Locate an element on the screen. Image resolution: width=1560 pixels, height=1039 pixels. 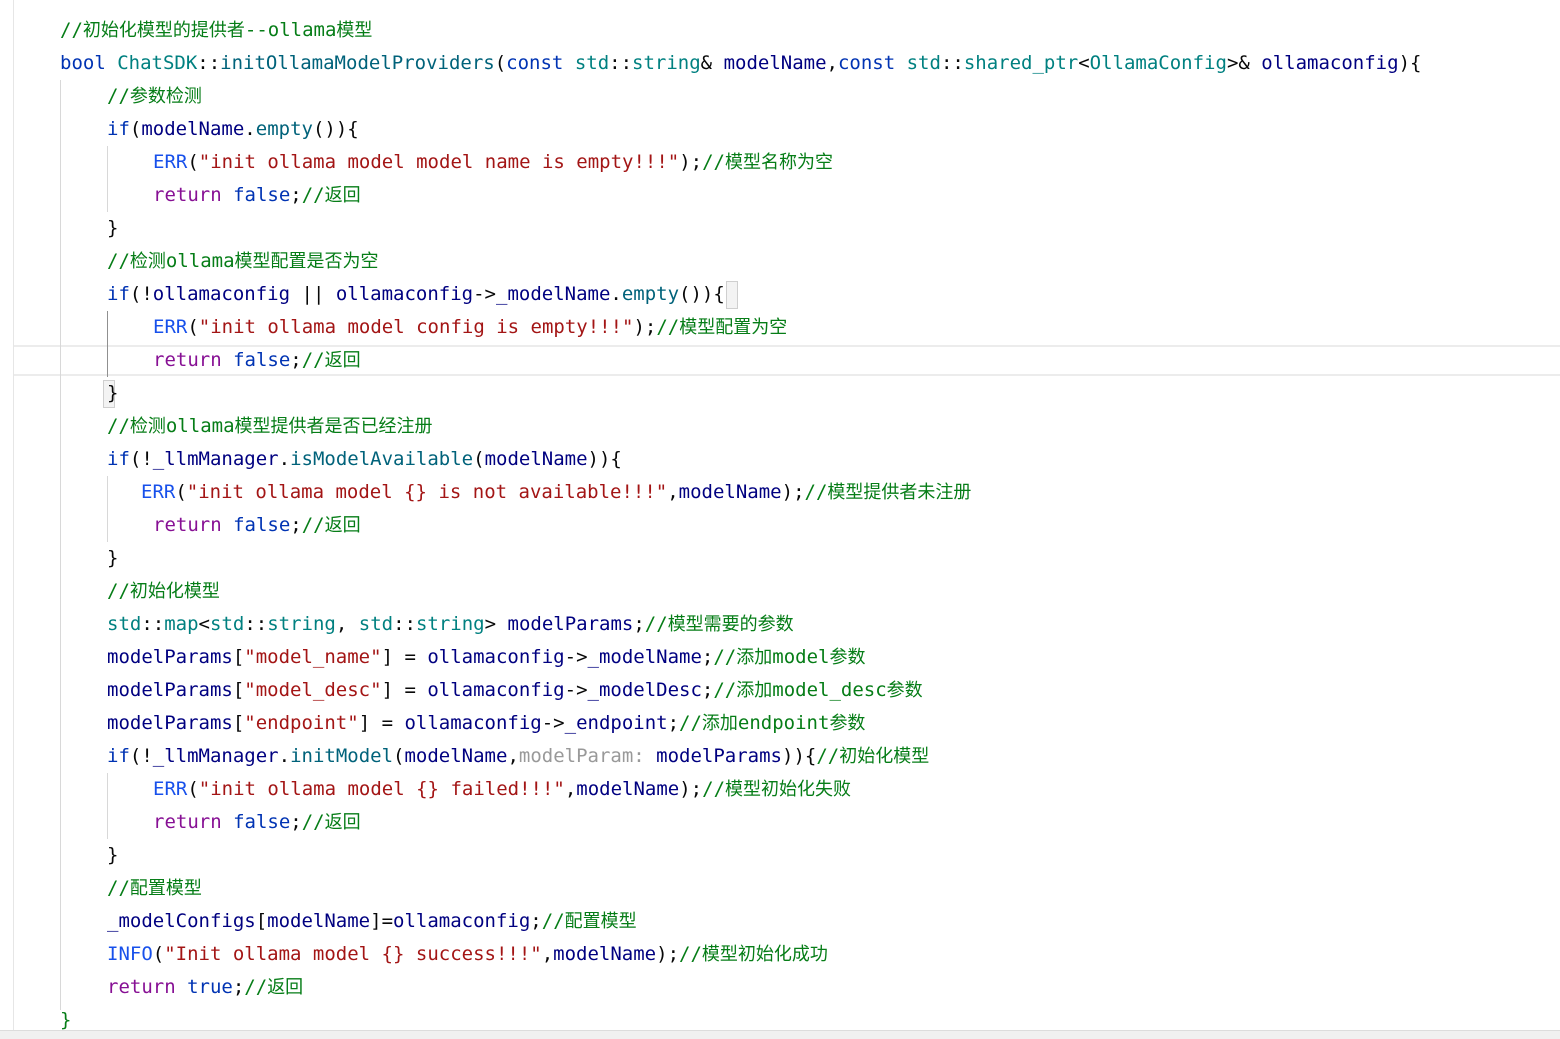
code-line: //配置模型 is located at coordinates (154, 888).